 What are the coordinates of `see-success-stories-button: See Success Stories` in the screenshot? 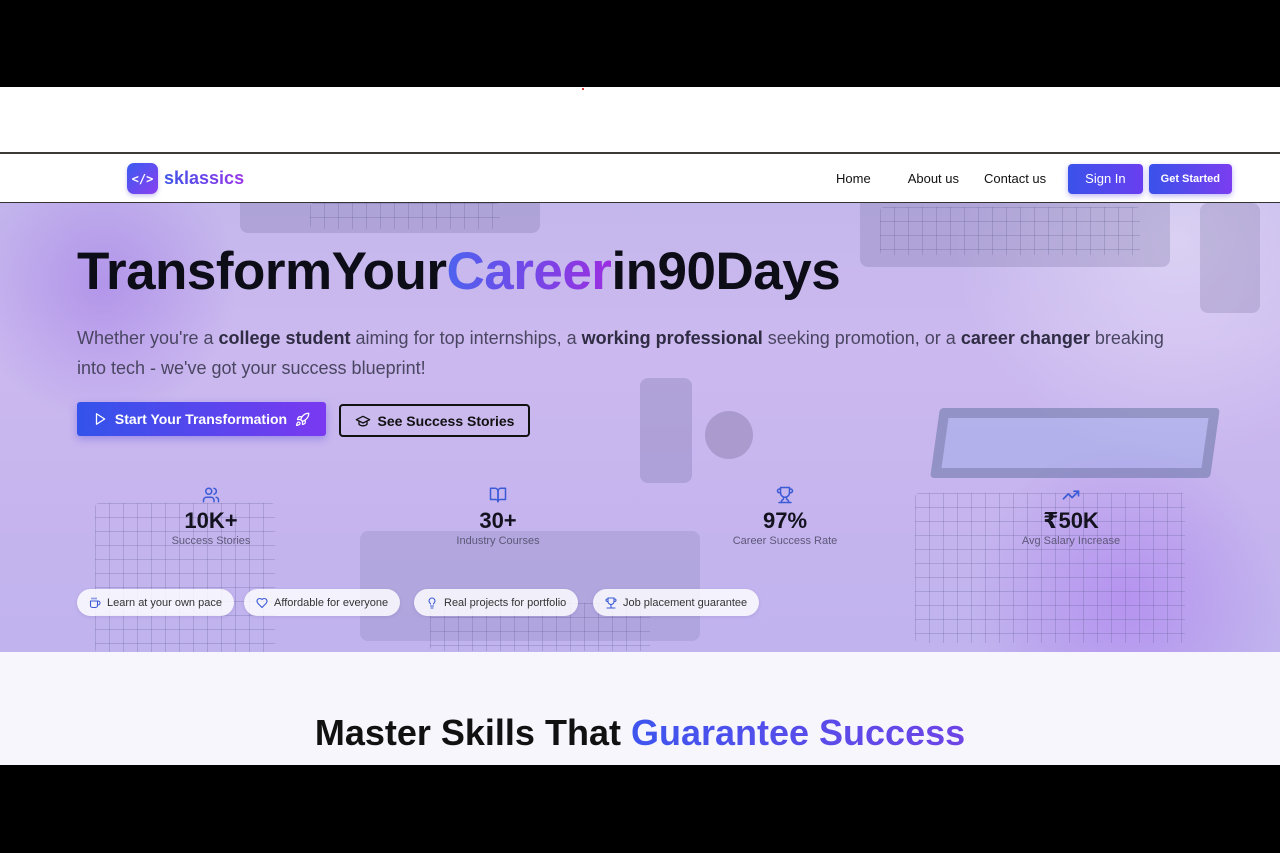 It's located at (434, 420).